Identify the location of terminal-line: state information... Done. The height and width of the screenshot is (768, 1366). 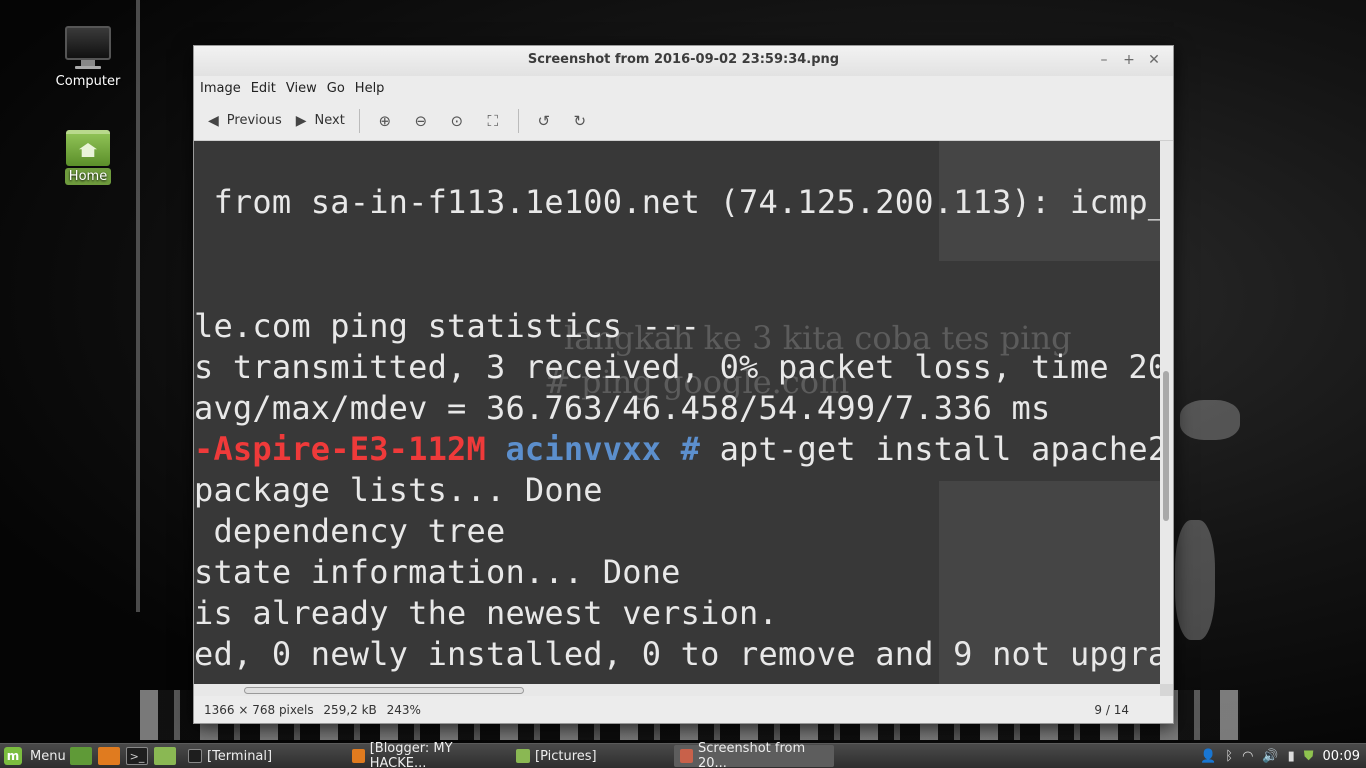
(437, 572).